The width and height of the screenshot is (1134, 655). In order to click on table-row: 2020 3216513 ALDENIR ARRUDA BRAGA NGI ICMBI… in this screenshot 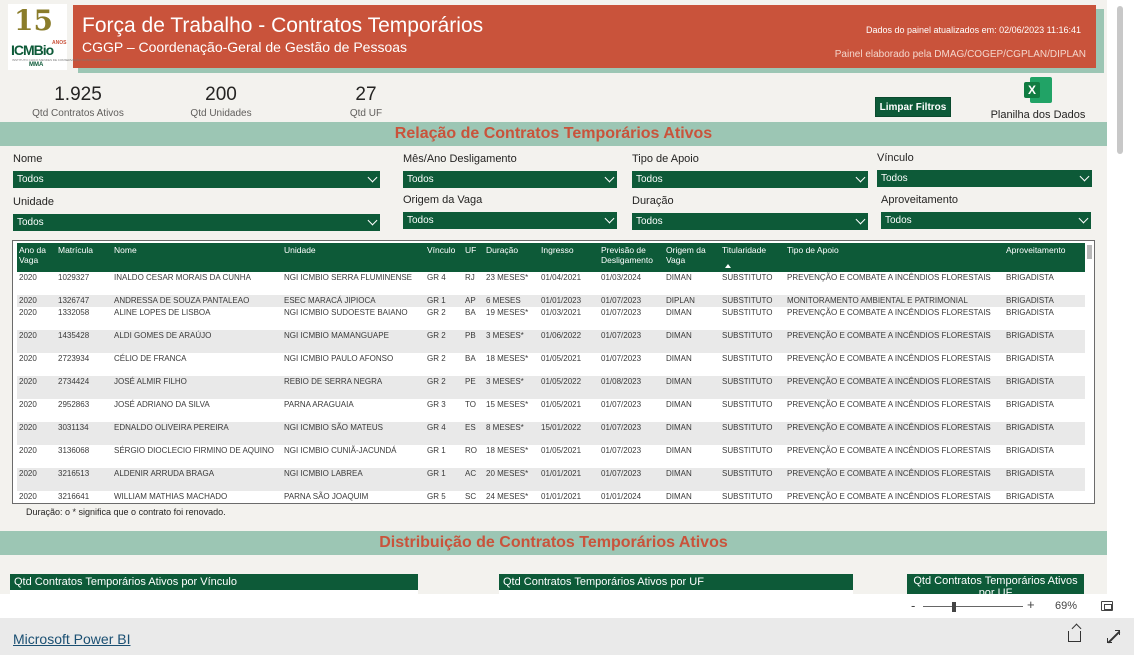, I will do `click(551, 479)`.